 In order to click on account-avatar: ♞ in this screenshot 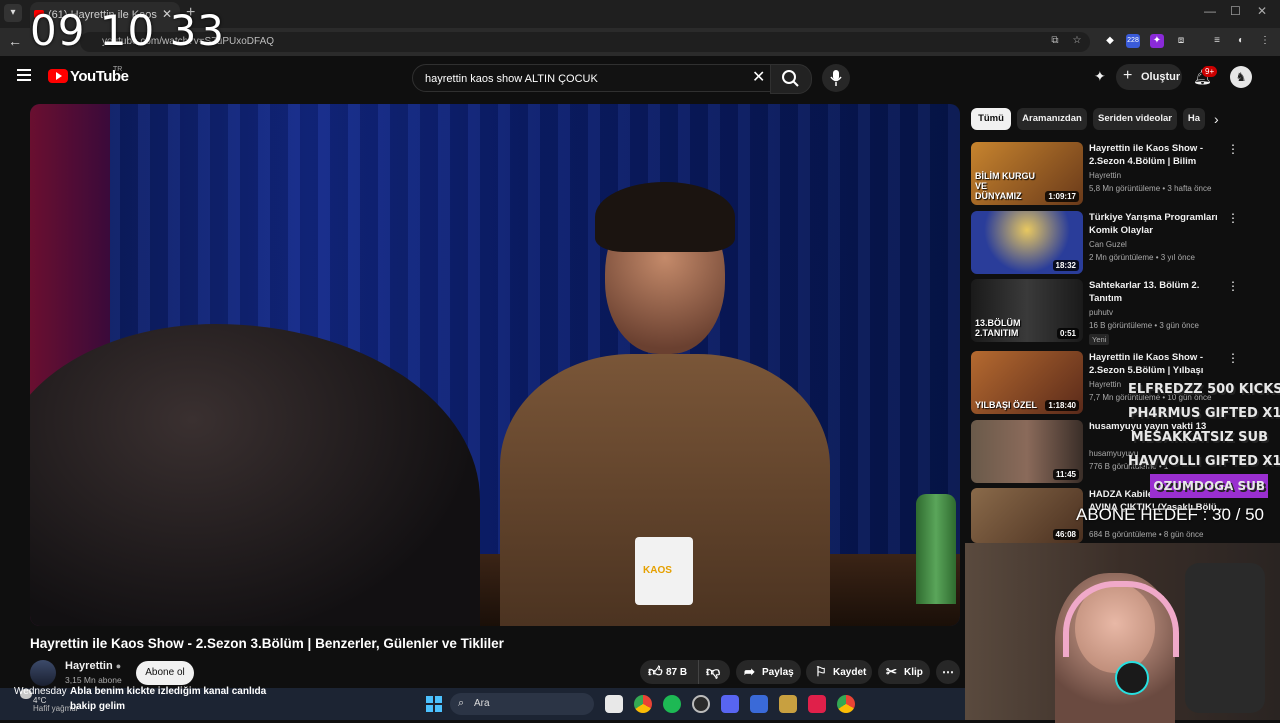, I will do `click(1241, 77)`.